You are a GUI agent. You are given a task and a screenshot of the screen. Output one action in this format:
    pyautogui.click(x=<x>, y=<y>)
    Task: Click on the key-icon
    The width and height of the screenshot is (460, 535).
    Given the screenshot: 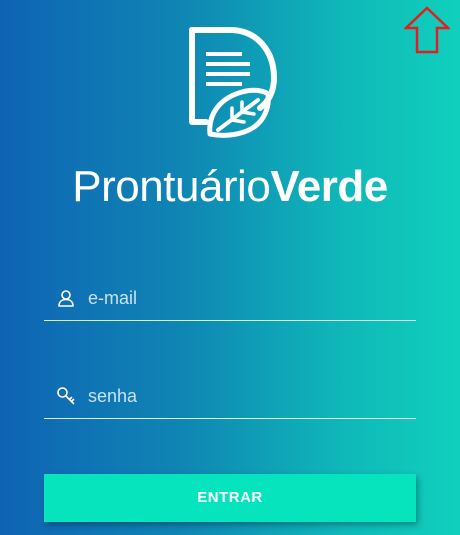 What is the action you would take?
    pyautogui.click(x=66, y=396)
    